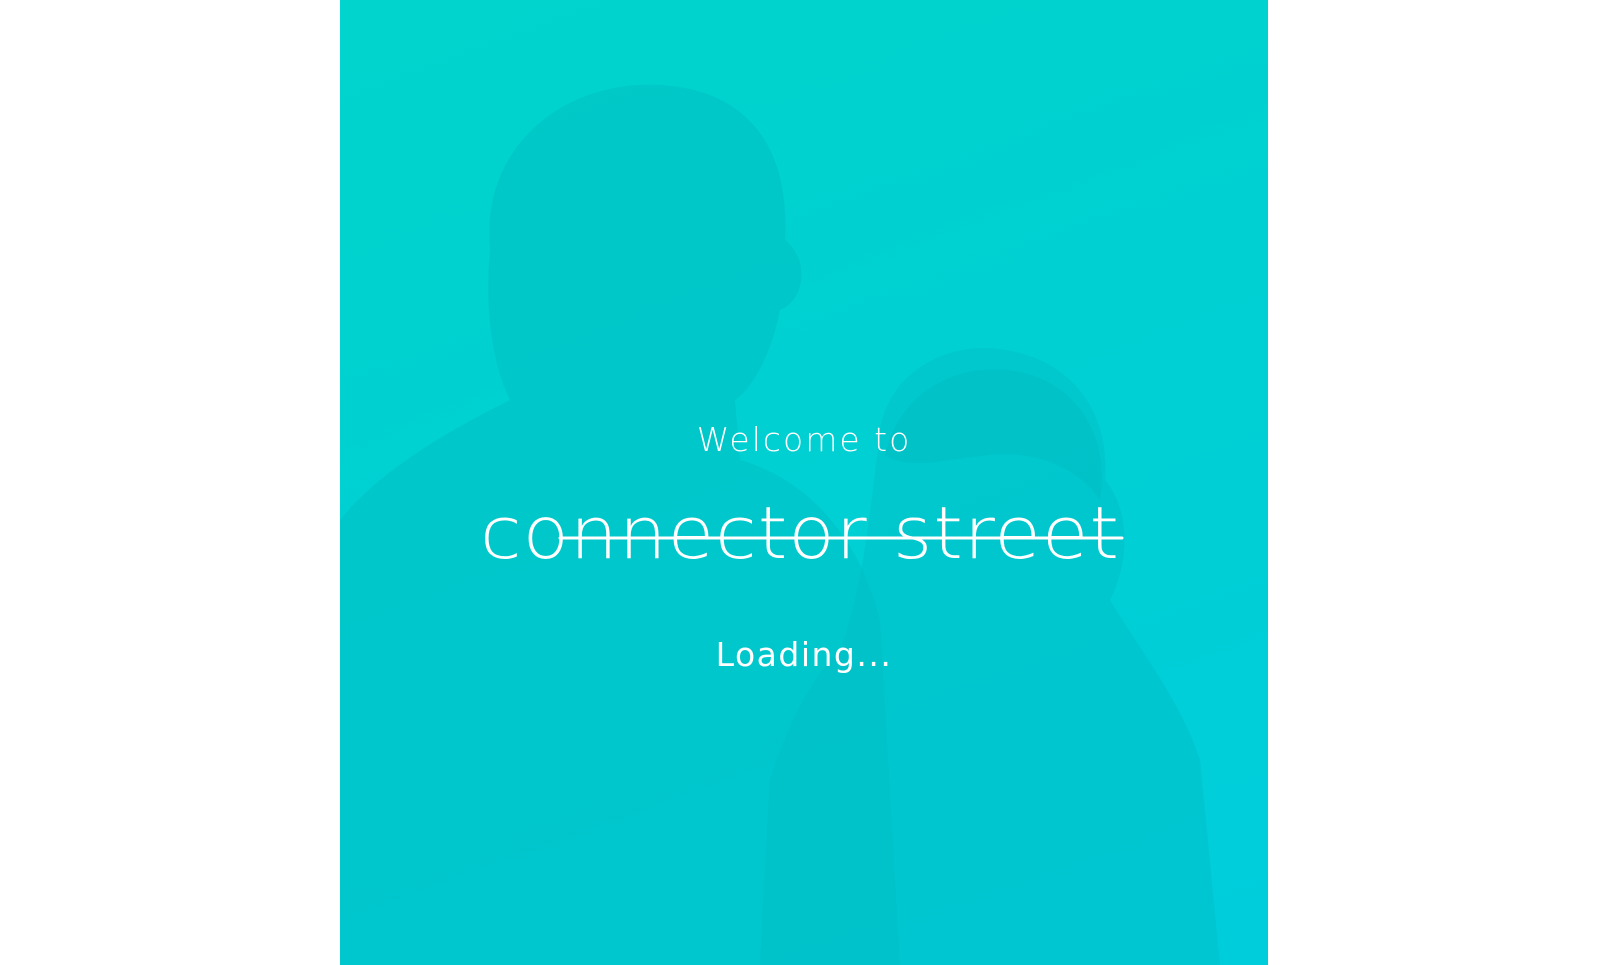 The image size is (1600, 965). Describe the element at coordinates (804, 439) in the screenshot. I see `welcome-heading: Welcome to` at that location.